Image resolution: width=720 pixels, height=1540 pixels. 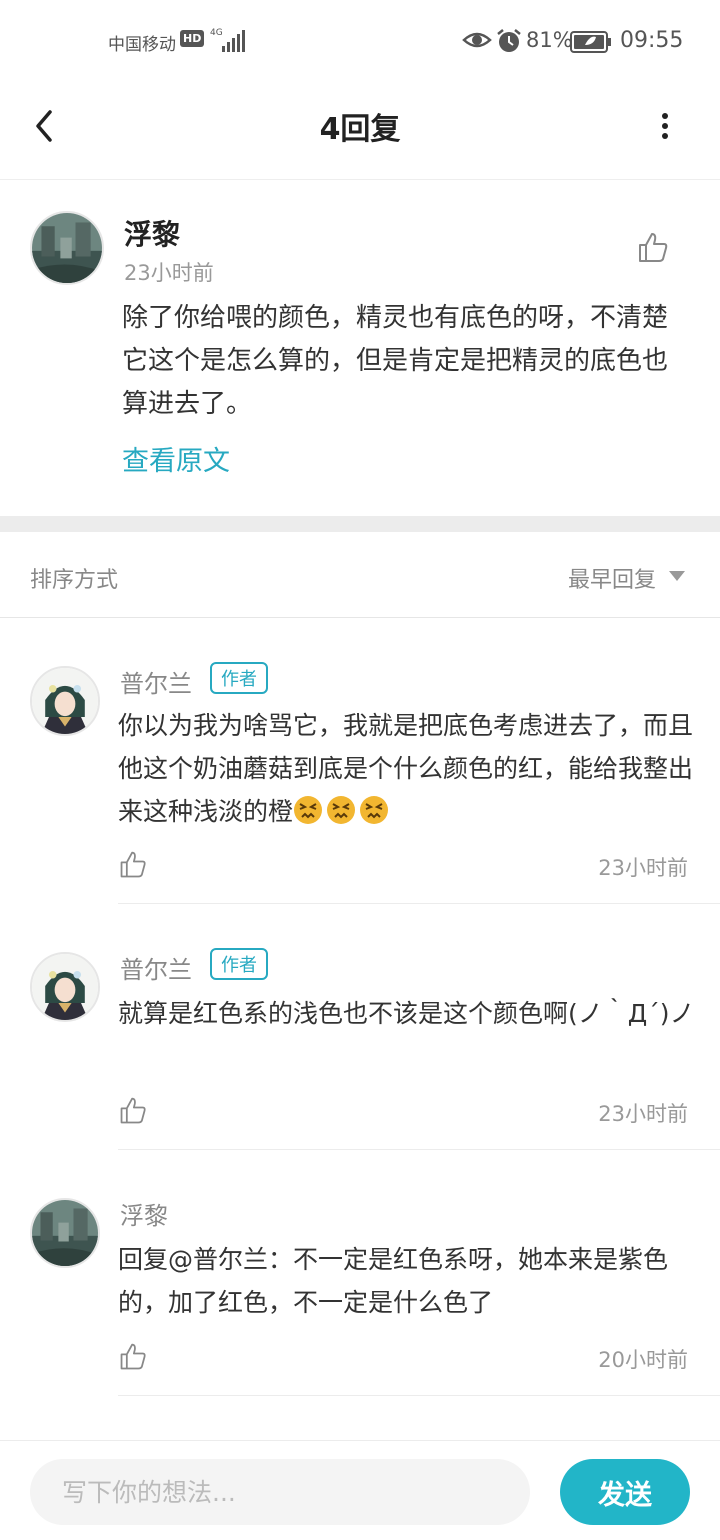 I want to click on comment-composer: 发送, so click(x=360, y=1490).